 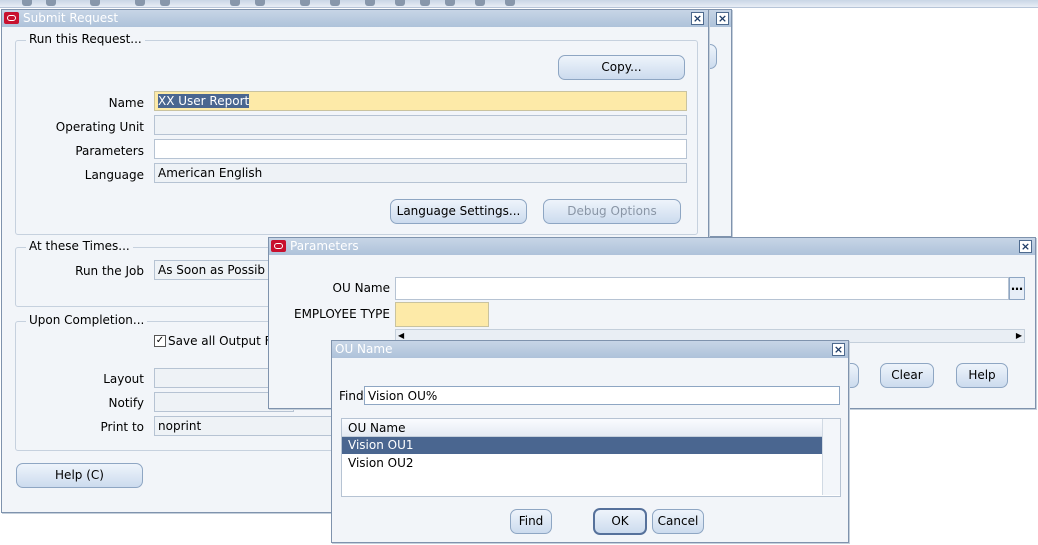 I want to click on print-to-label: Print to, so click(x=122, y=427).